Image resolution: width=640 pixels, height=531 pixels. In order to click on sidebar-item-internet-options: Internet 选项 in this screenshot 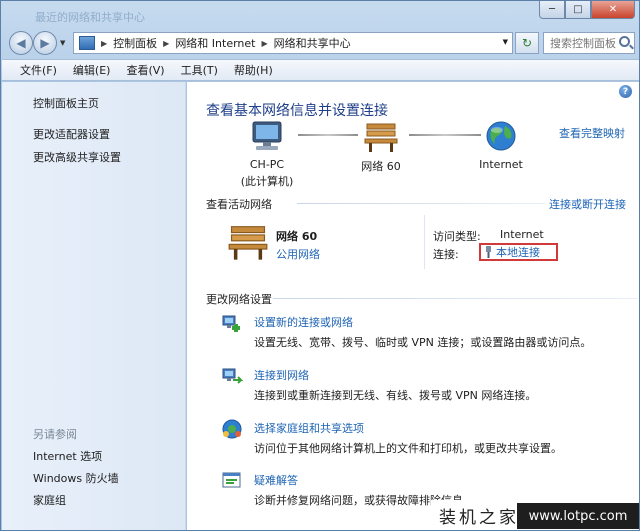, I will do `click(67, 456)`.